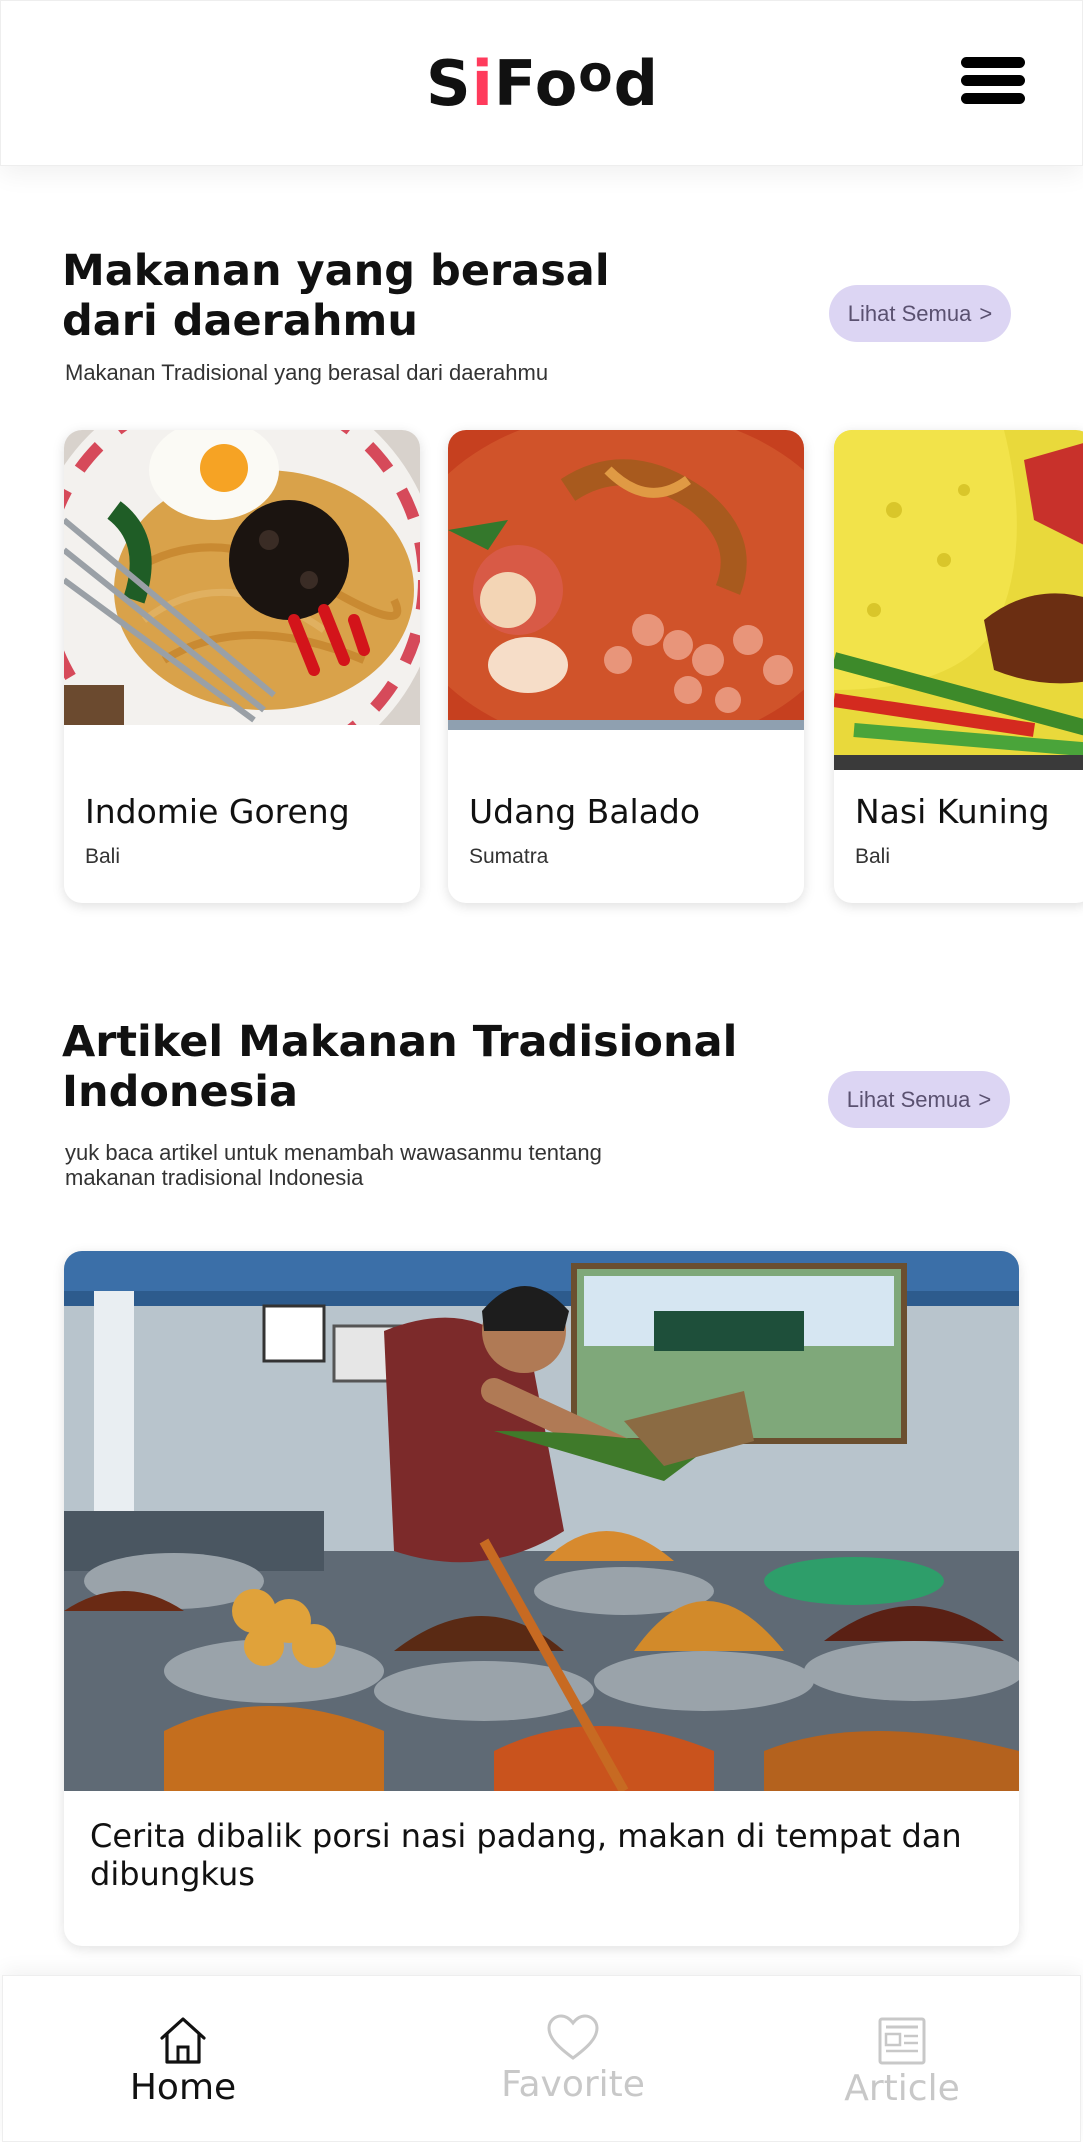 The image size is (1083, 2142). I want to click on bottom-navigation: Home Favorite Article, so click(541, 2058).